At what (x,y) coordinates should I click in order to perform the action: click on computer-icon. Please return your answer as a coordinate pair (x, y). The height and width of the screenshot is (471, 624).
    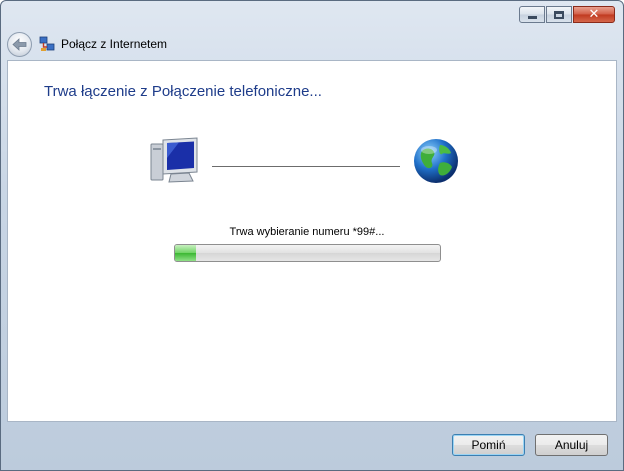
    Looking at the image, I should click on (174, 160).